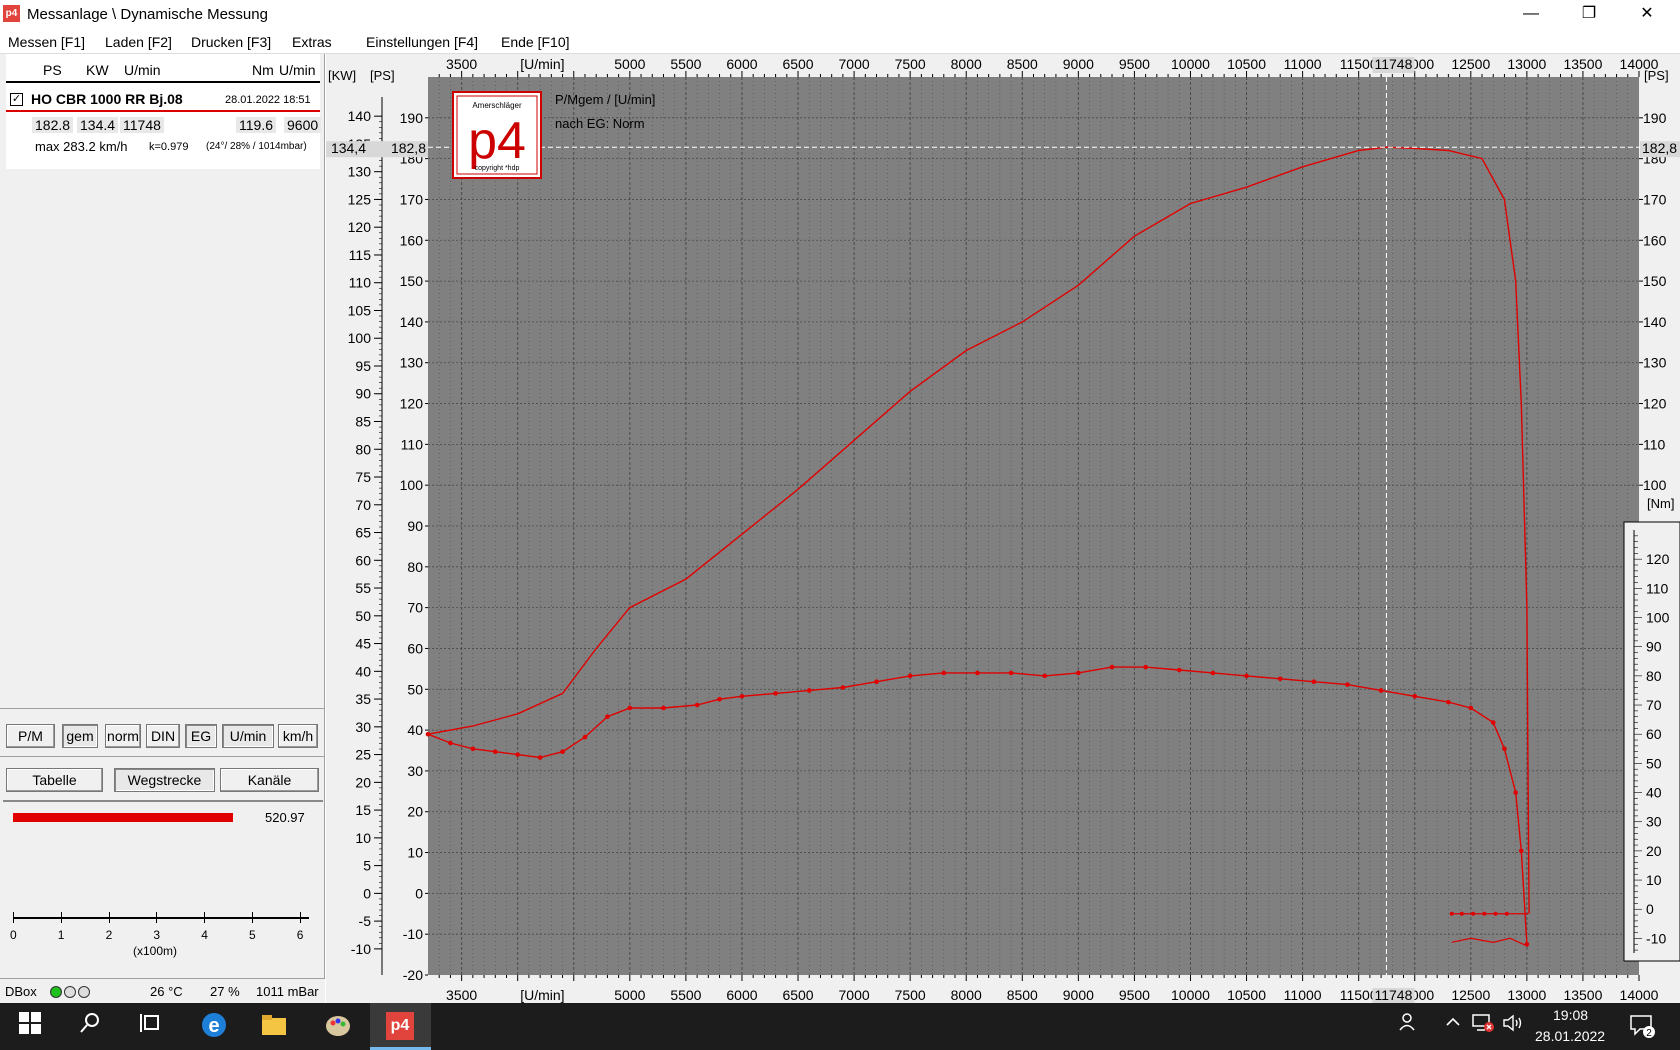  What do you see at coordinates (16, 99) in the screenshot?
I see `run-checkbox: ✓` at bounding box center [16, 99].